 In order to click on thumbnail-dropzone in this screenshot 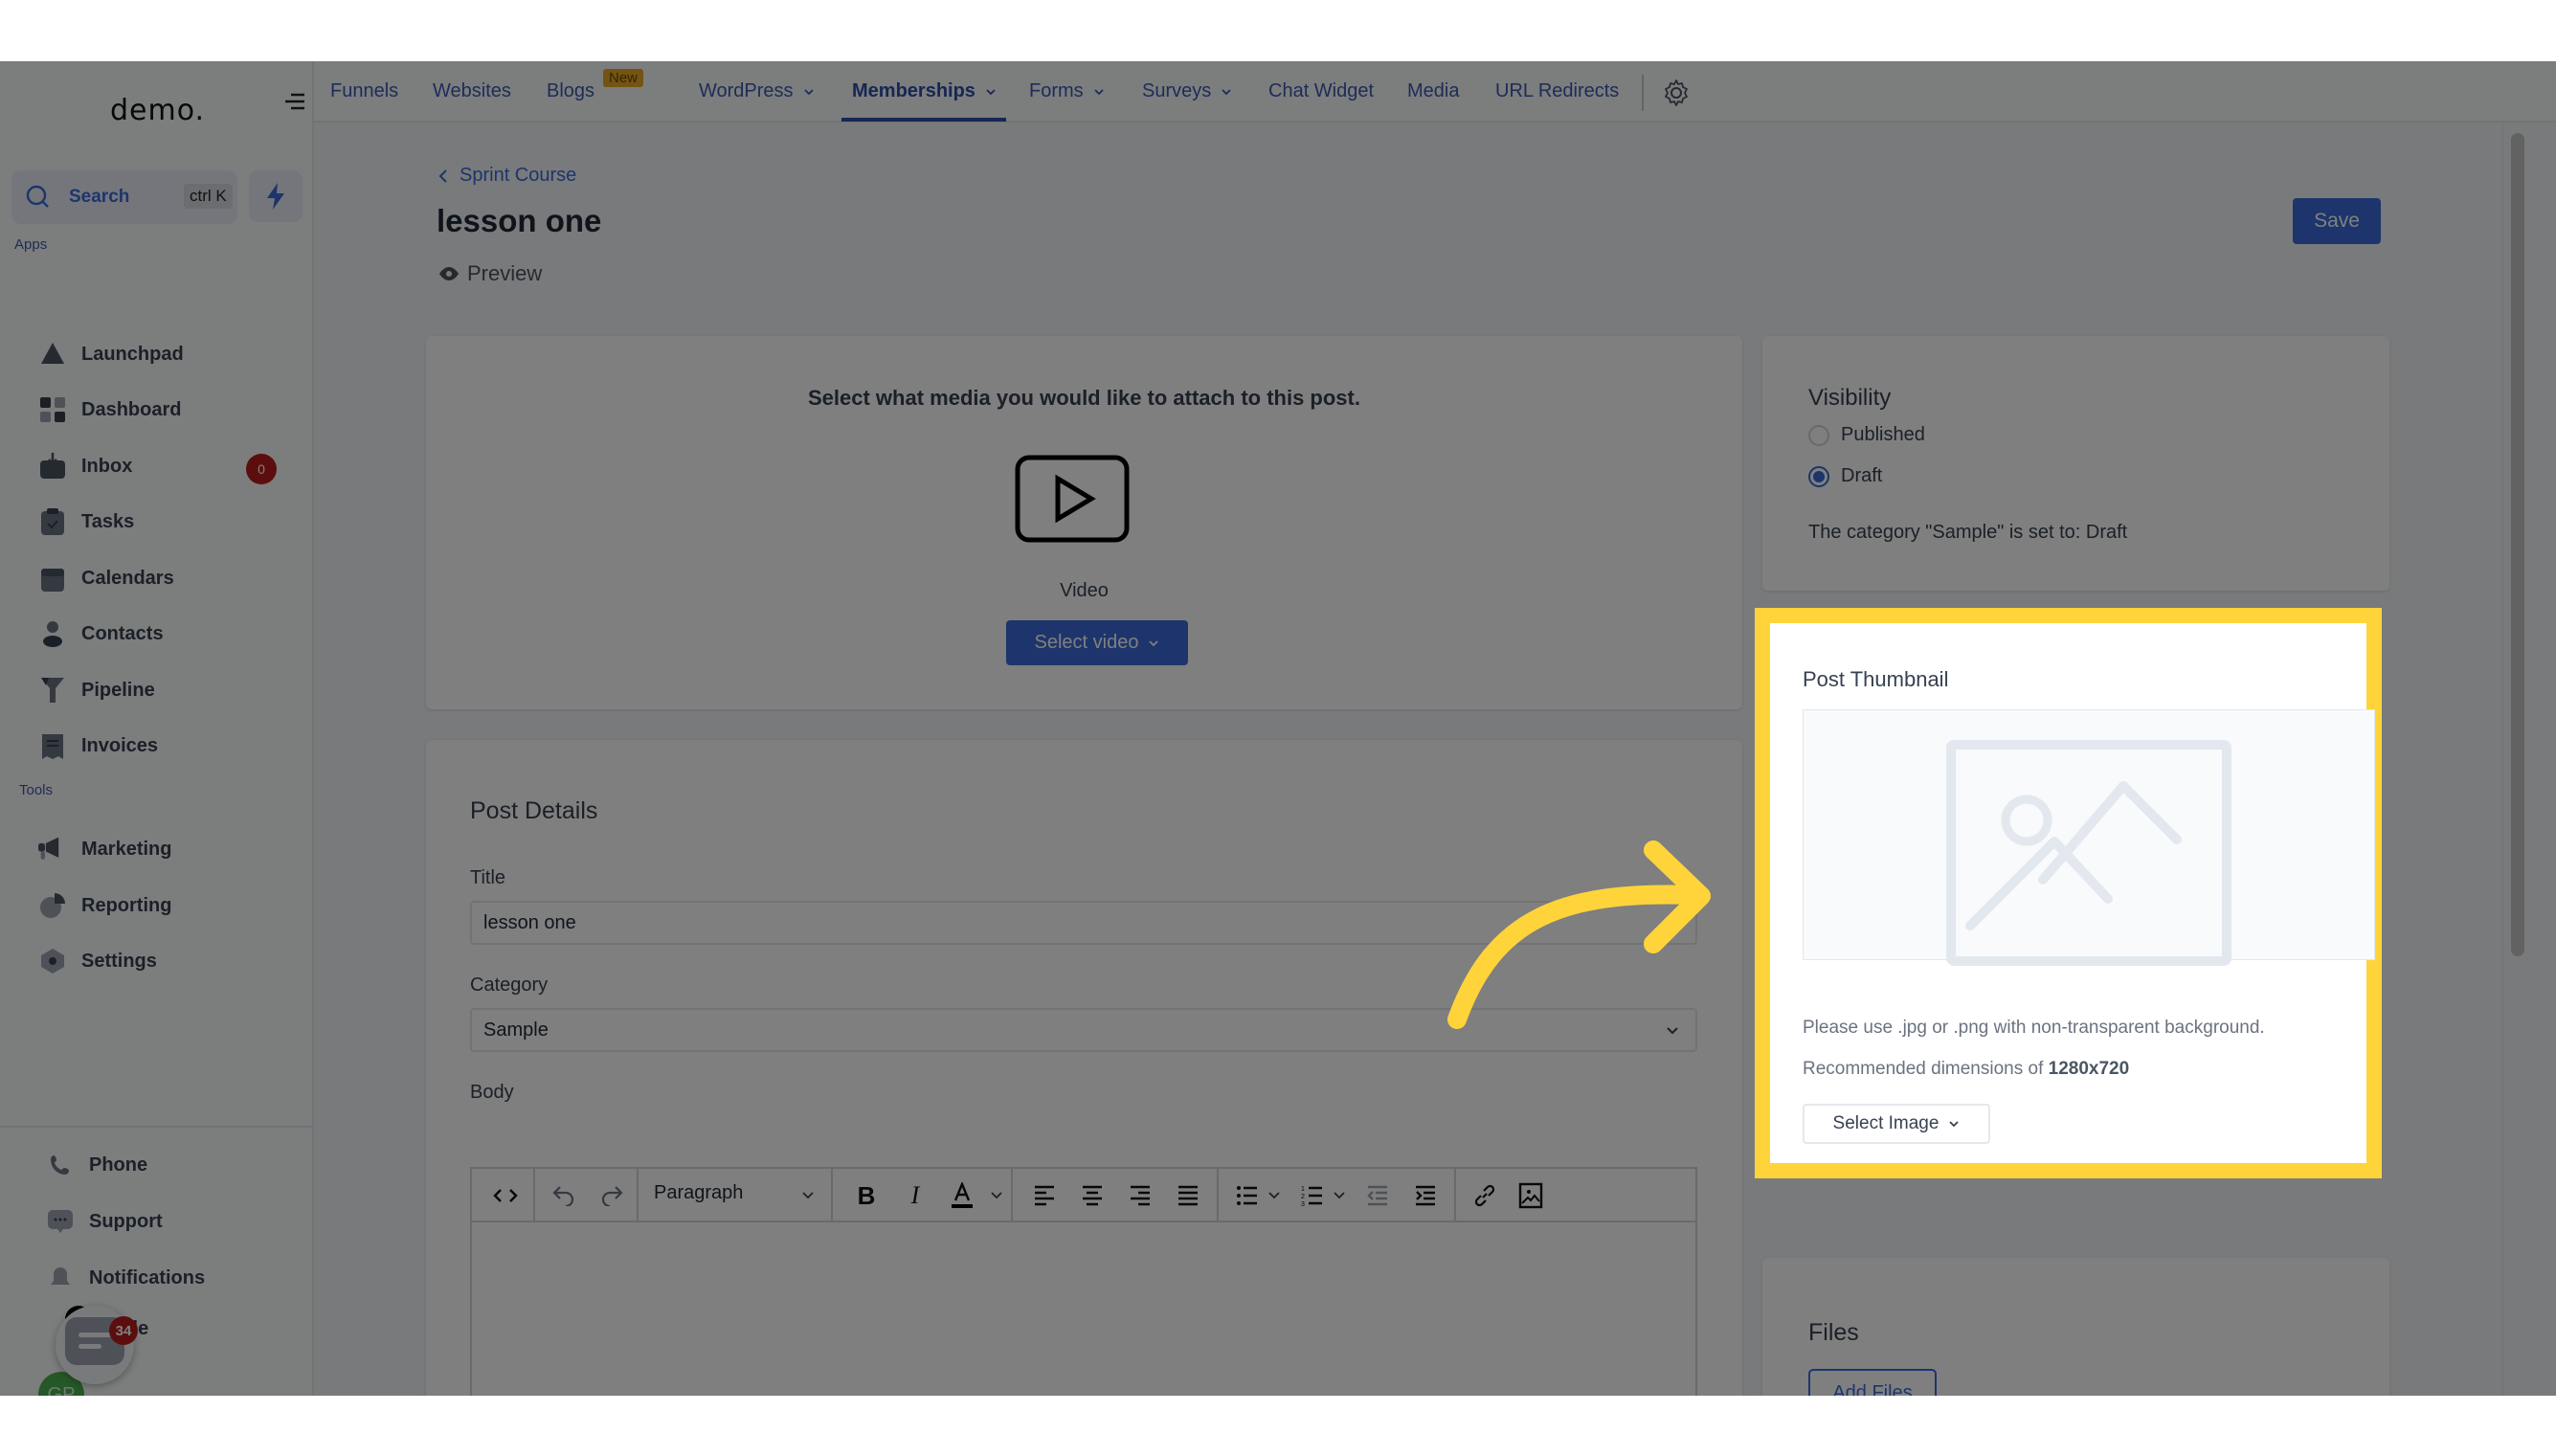, I will do `click(2089, 838)`.